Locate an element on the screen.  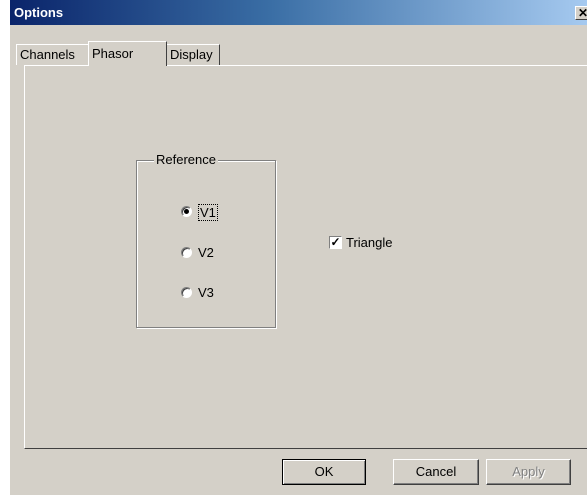
radio-button-v1 is located at coordinates (186, 211).